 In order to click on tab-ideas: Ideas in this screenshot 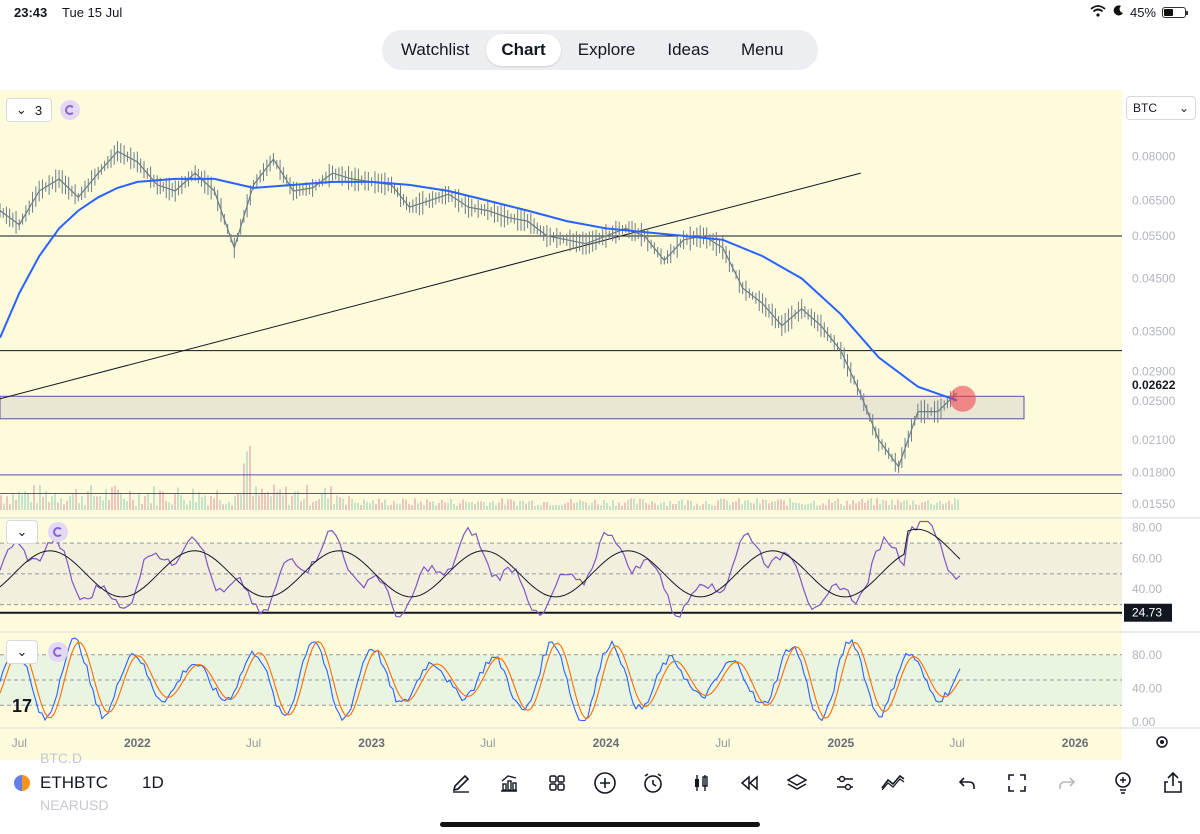, I will do `click(688, 50)`.